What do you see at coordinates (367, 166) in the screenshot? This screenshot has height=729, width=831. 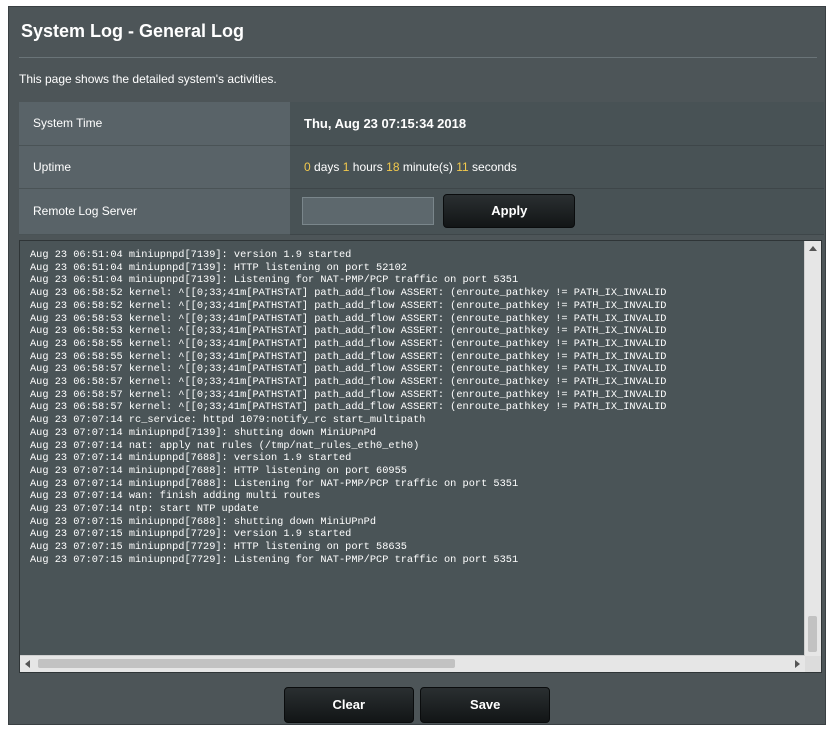 I see `uptime-hours-unit: hours` at bounding box center [367, 166].